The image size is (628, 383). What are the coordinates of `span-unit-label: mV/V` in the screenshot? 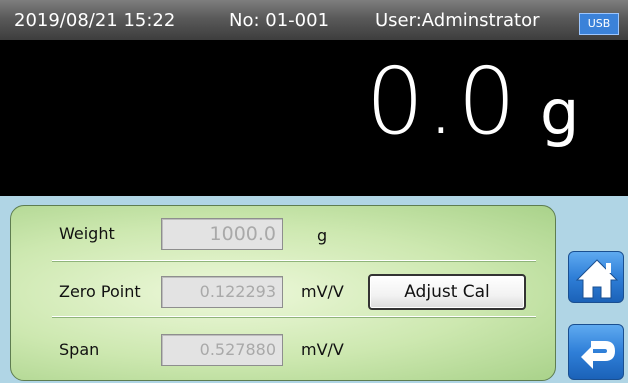 It's located at (322, 349).